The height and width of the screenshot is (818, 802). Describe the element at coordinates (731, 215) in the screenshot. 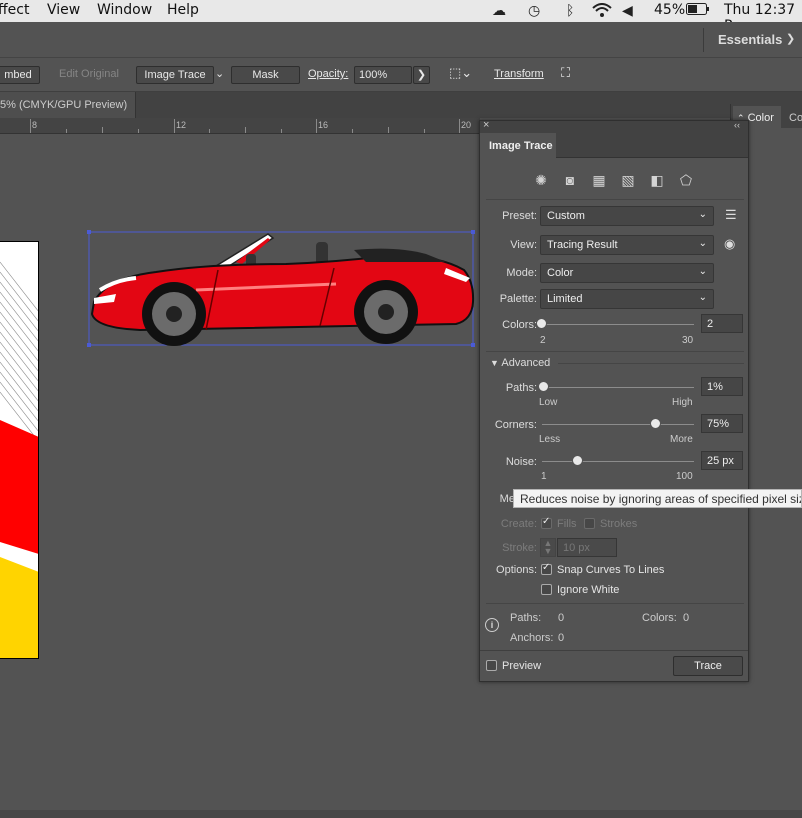

I see `preset-menu-icon: ☰` at that location.